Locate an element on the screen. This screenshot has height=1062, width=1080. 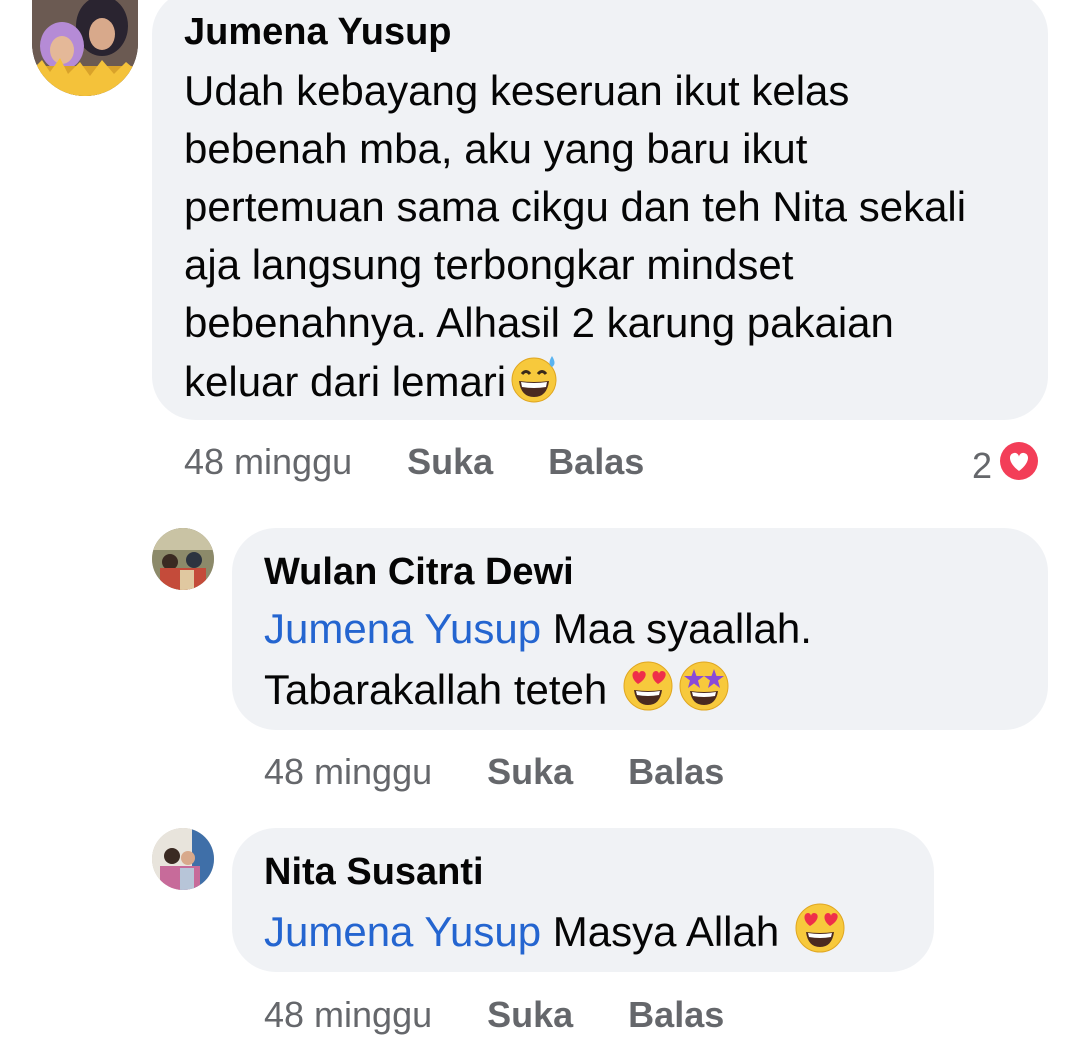
reaction-count: 2 is located at coordinates (982, 465).